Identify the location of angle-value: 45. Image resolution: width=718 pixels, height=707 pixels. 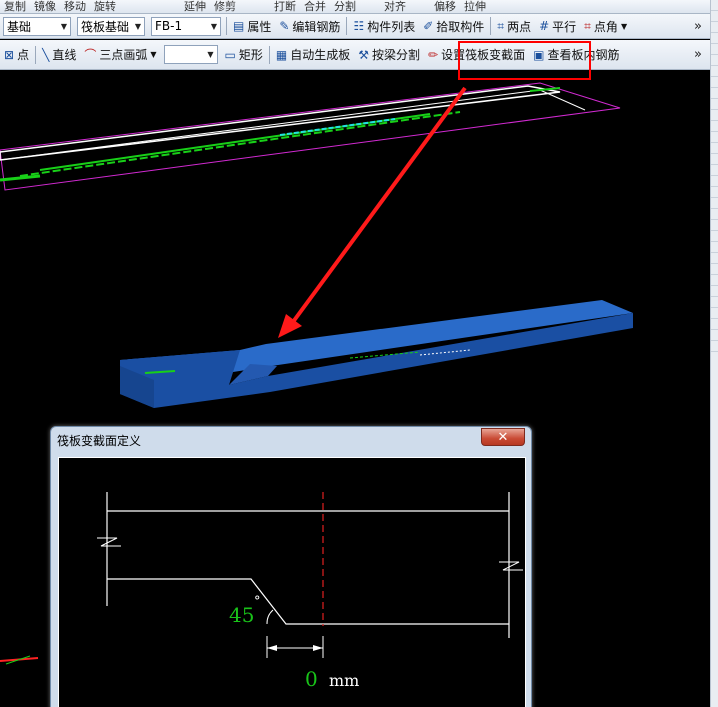
(241, 615).